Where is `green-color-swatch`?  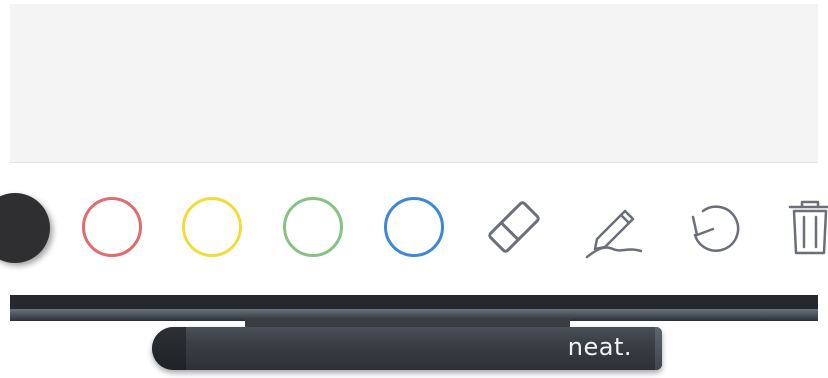 green-color-swatch is located at coordinates (313, 227).